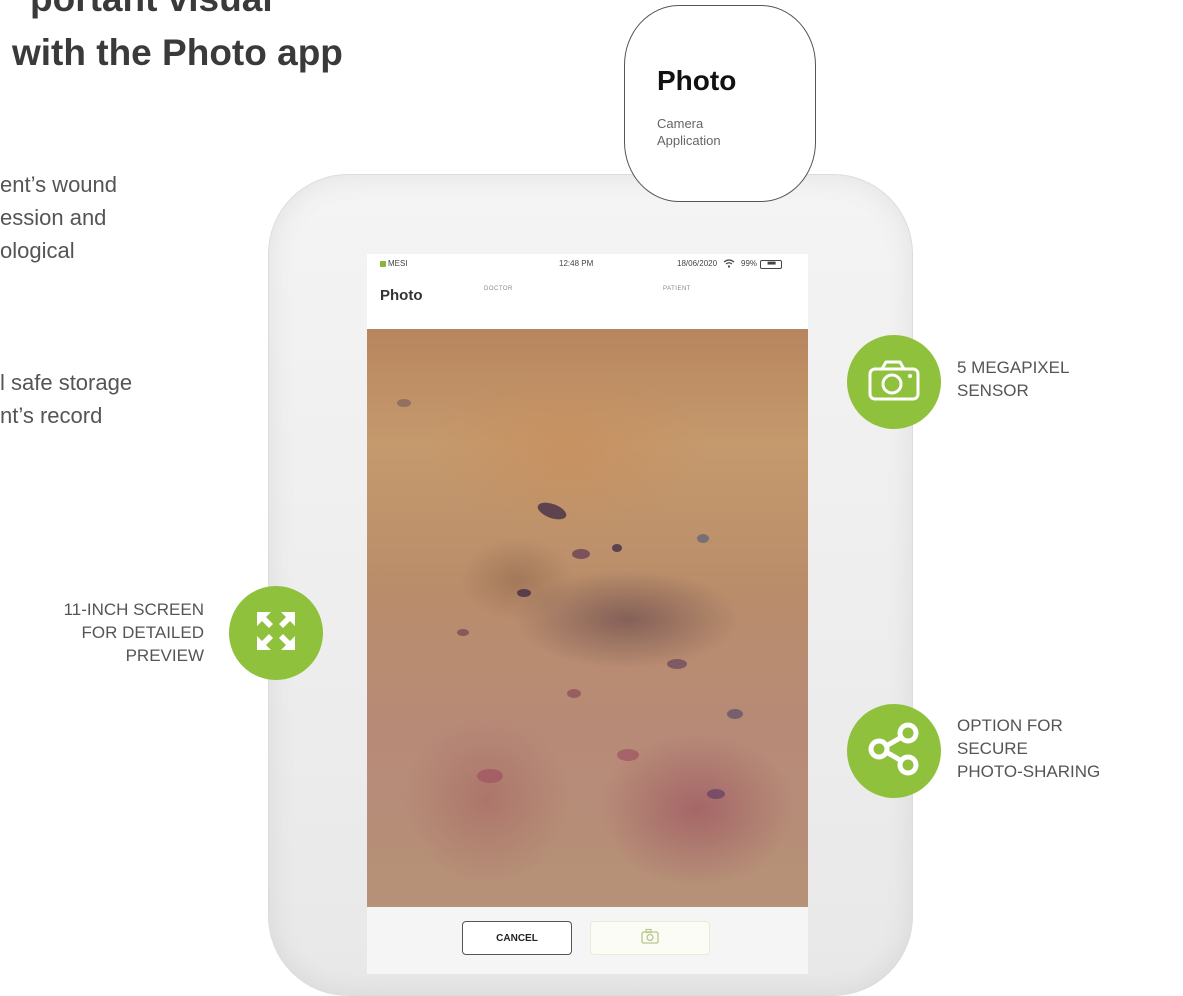  I want to click on paragraph-line: ession and, so click(53, 217).